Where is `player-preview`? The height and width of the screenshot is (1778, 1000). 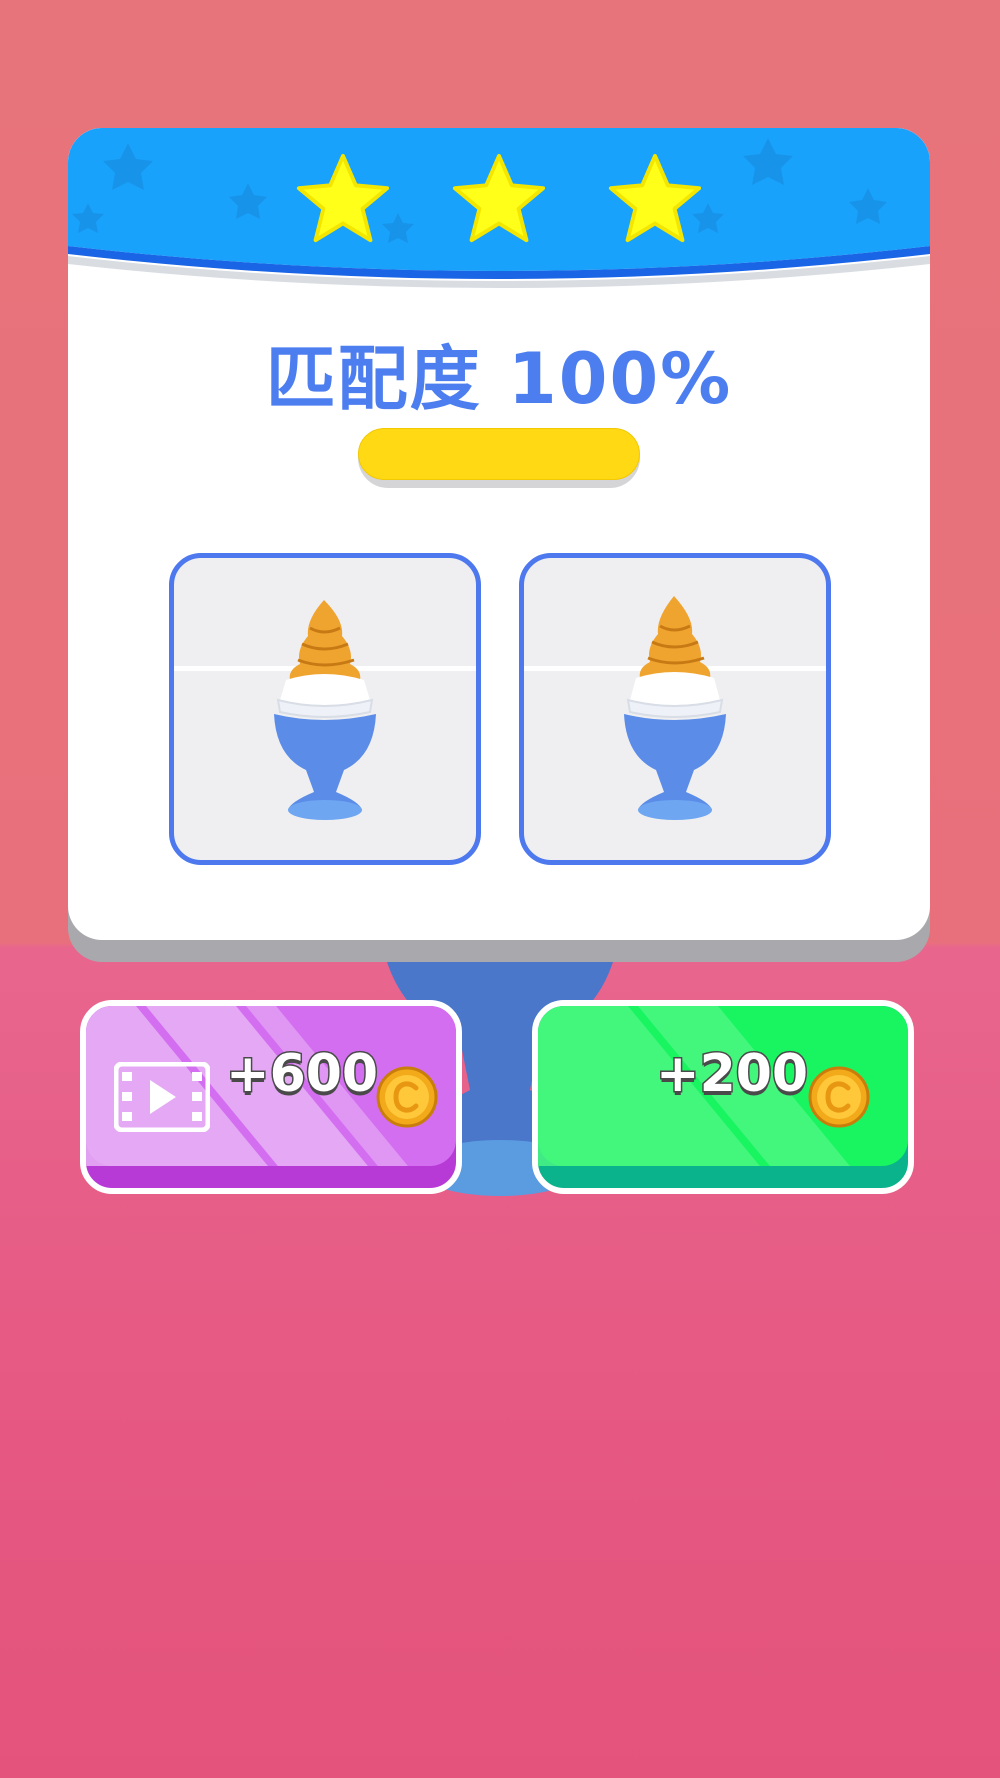 player-preview is located at coordinates (675, 709).